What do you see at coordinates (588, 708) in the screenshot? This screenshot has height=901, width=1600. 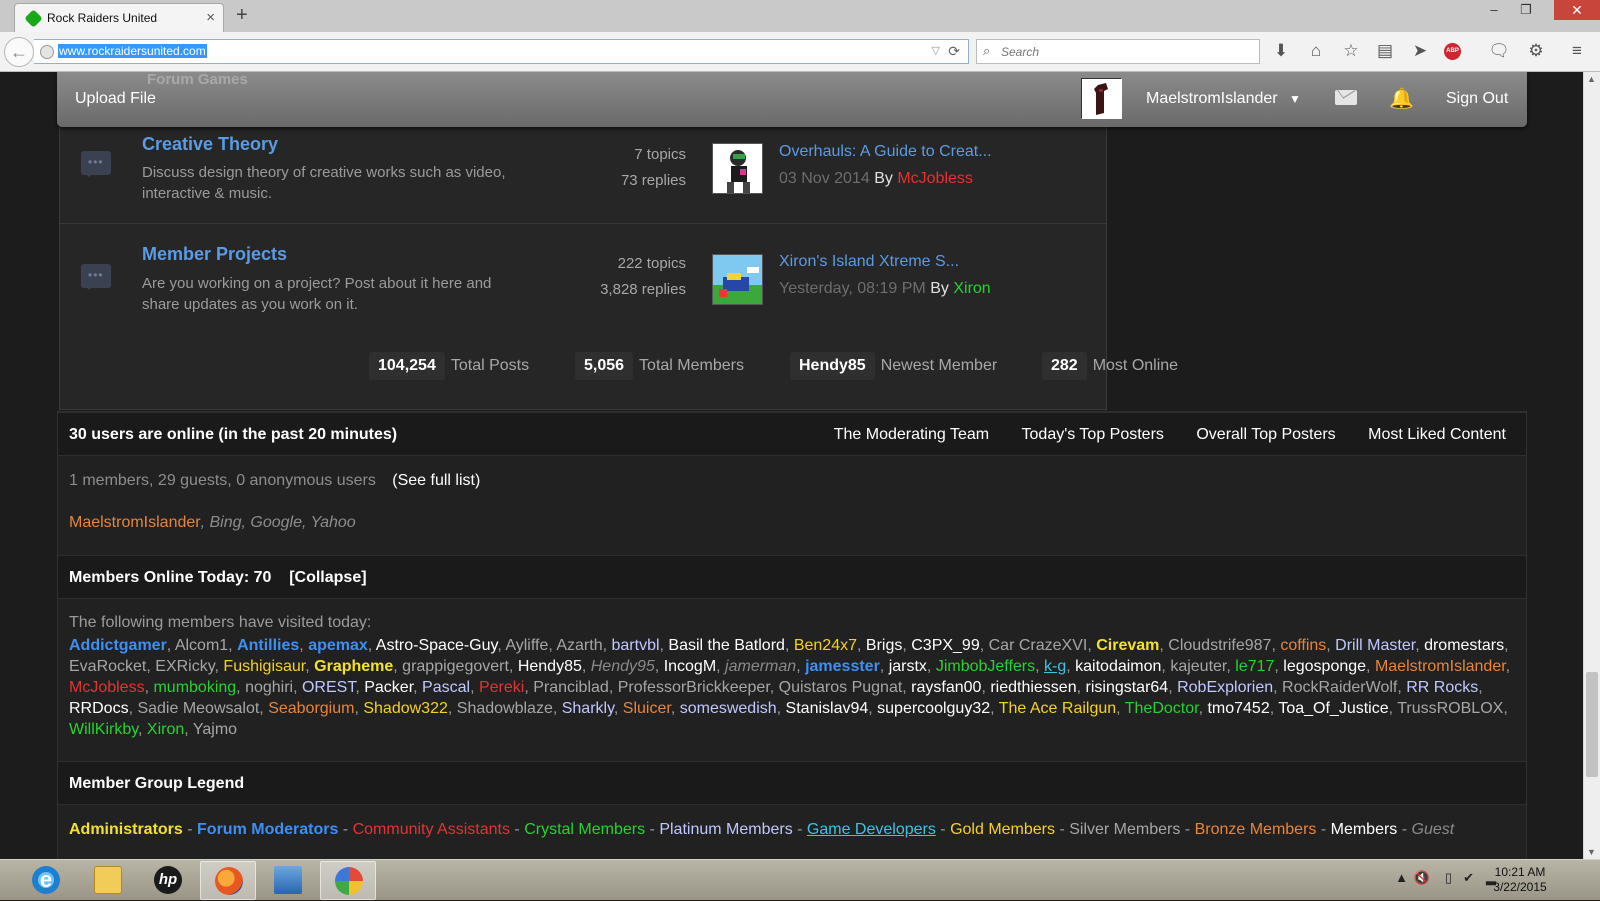 I see `member-link: Sharkly` at bounding box center [588, 708].